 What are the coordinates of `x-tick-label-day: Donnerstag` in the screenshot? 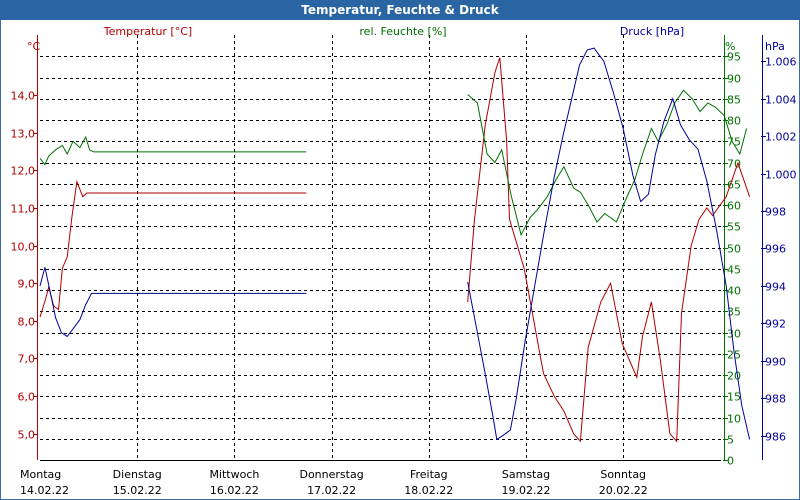 It's located at (331, 474).